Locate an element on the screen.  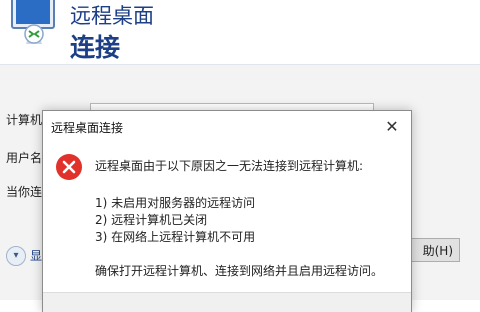
username-label: 用户名 is located at coordinates (24, 158).